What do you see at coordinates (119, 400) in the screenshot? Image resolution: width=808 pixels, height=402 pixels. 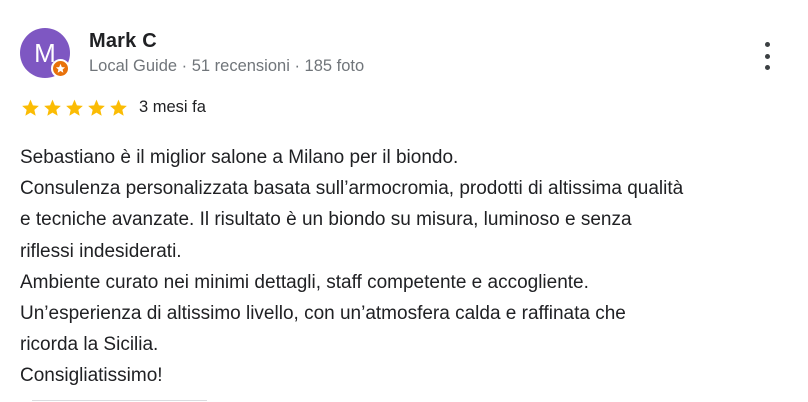 I see `divider` at bounding box center [119, 400].